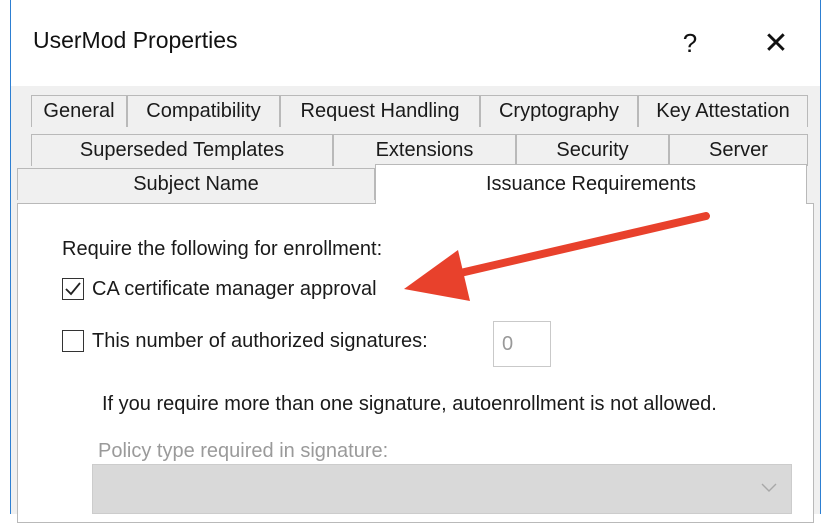  I want to click on checkmark-icon, so click(73, 289).